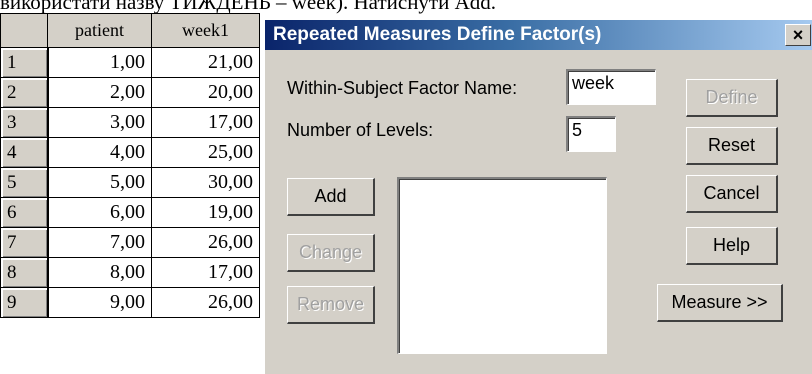  Describe the element at coordinates (99, 92) in the screenshot. I see `cell-patient: 2,00` at that location.